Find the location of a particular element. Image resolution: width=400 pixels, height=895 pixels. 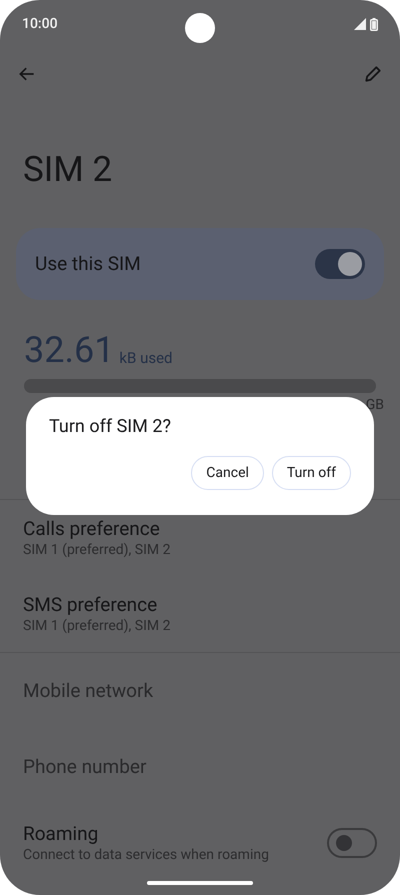

data-usage-unit: kB used is located at coordinates (146, 358).